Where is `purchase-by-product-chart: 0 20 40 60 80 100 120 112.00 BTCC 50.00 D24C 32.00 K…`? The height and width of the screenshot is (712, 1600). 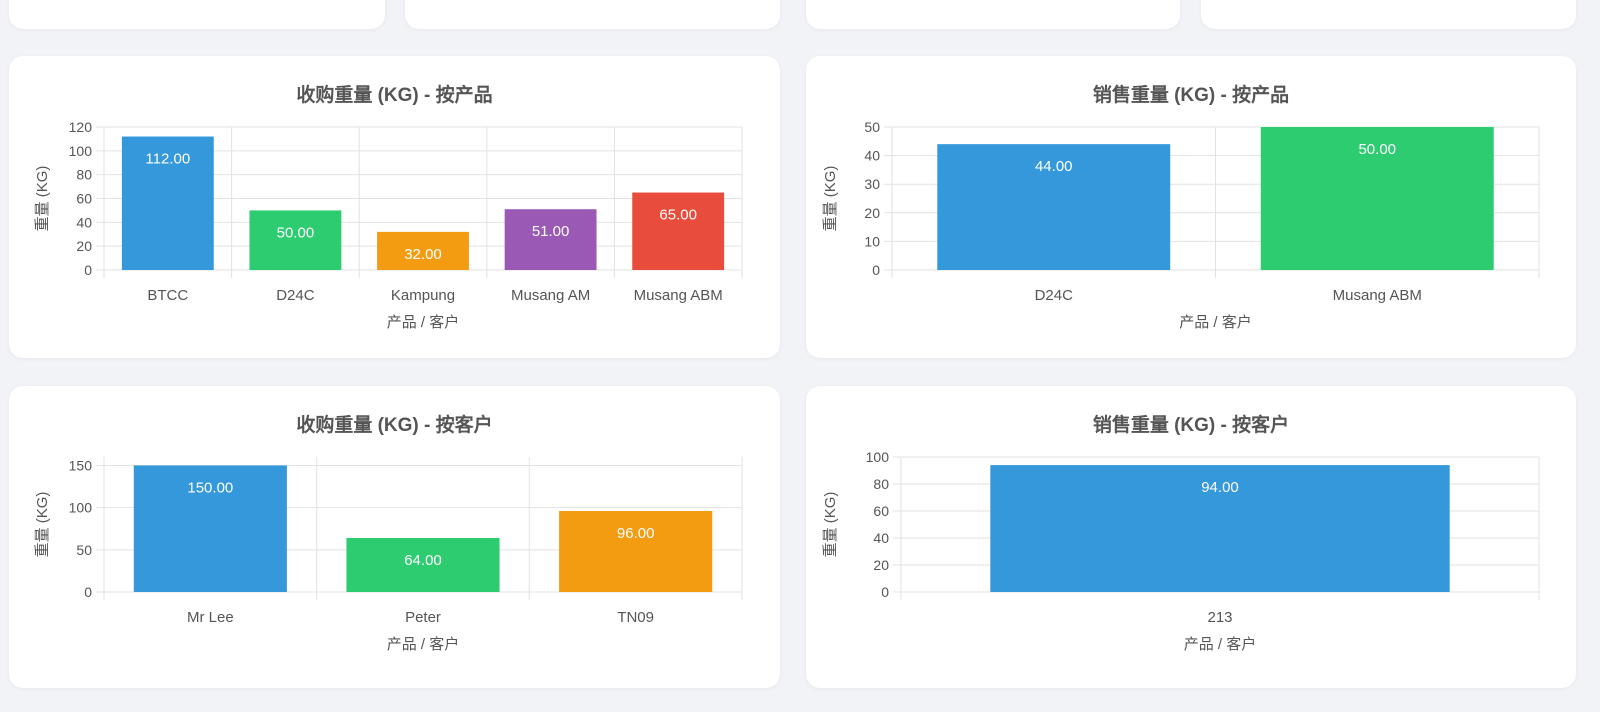
purchase-by-product-chart: 0 20 40 60 80 100 120 112.00 BTCC 50.00 D24C 32.00 K… is located at coordinates (388, 225).